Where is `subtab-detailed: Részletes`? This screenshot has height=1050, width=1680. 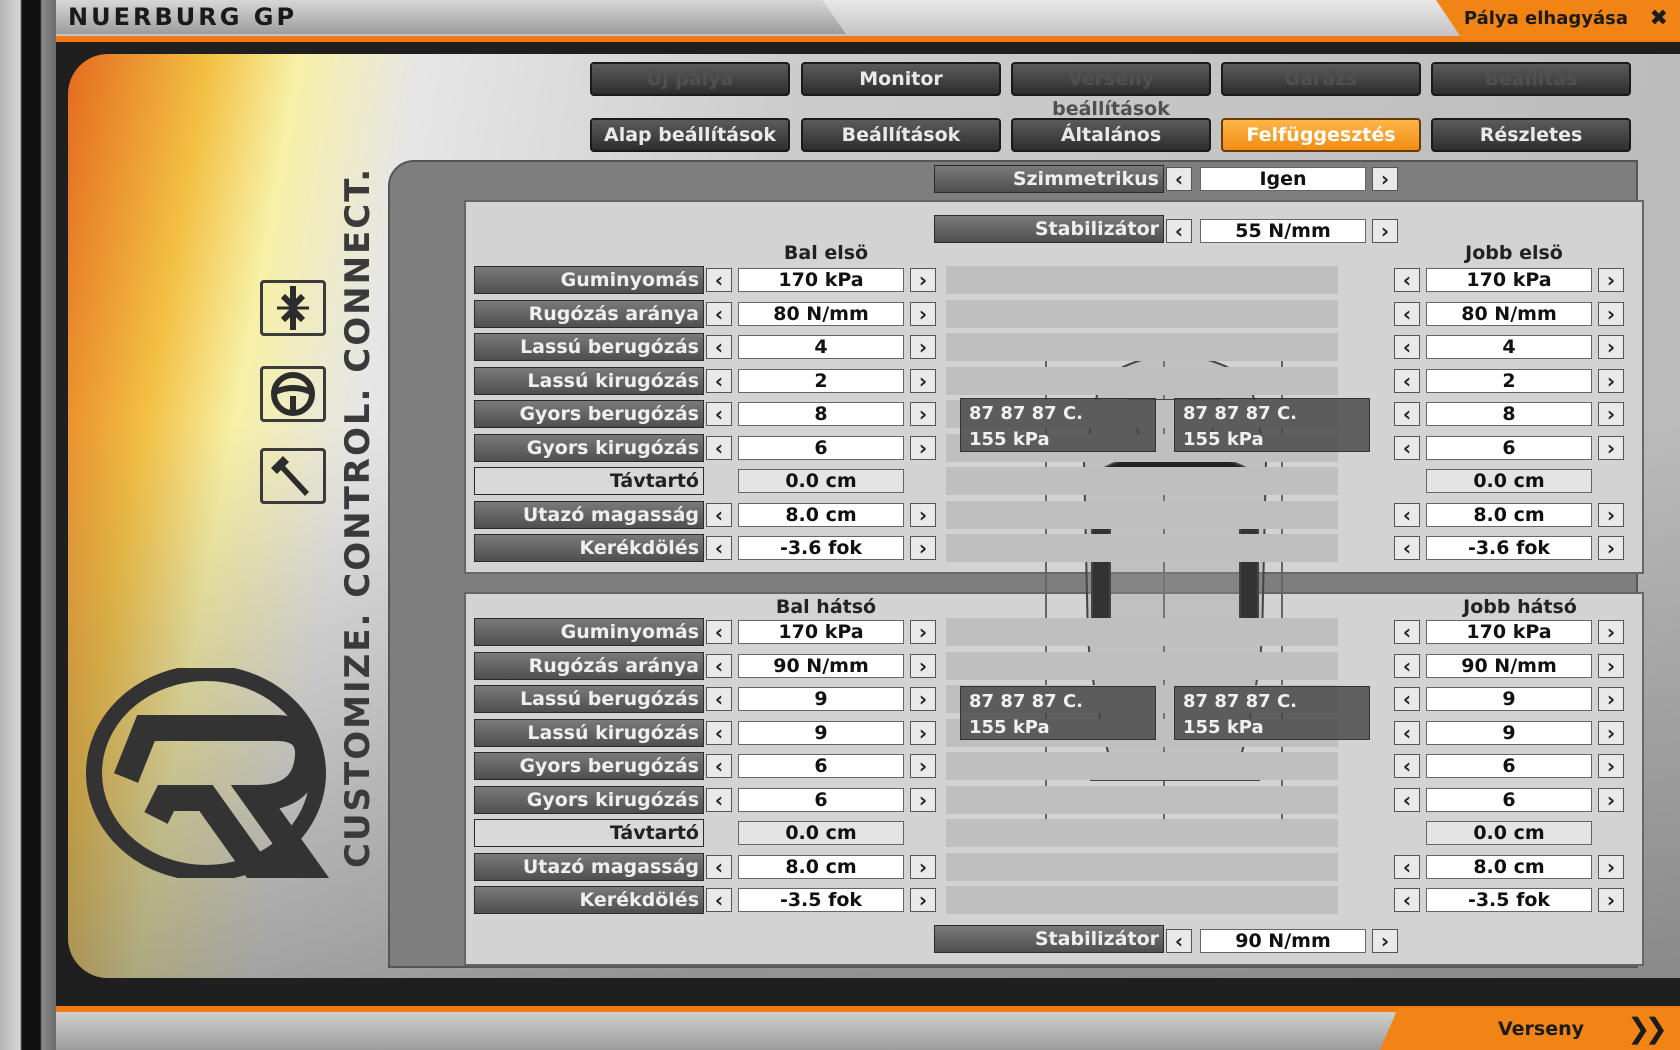 subtab-detailed: Részletes is located at coordinates (1531, 135).